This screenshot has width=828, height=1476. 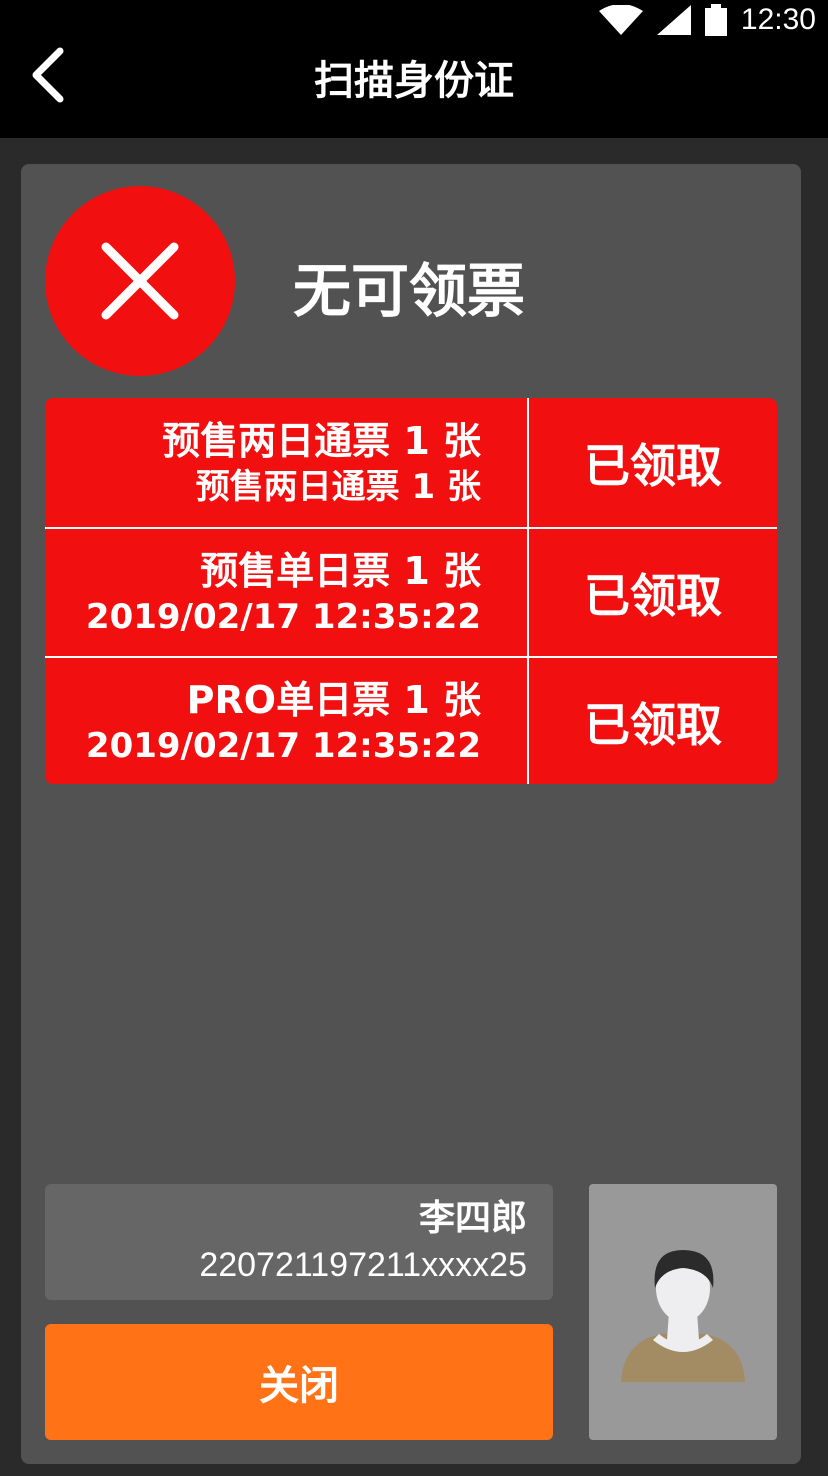 I want to click on ticket-subtitle: 预售两日通票 1 张, so click(x=338, y=486).